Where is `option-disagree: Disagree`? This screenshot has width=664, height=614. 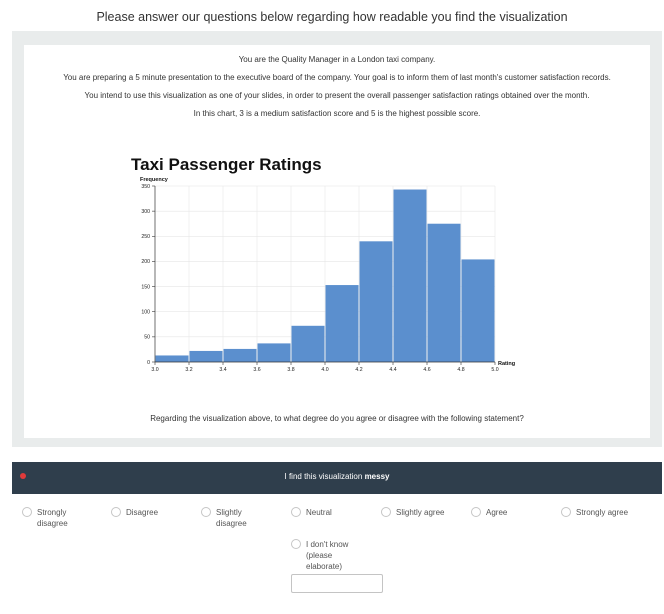
option-disagree: Disagree is located at coordinates (134, 512).